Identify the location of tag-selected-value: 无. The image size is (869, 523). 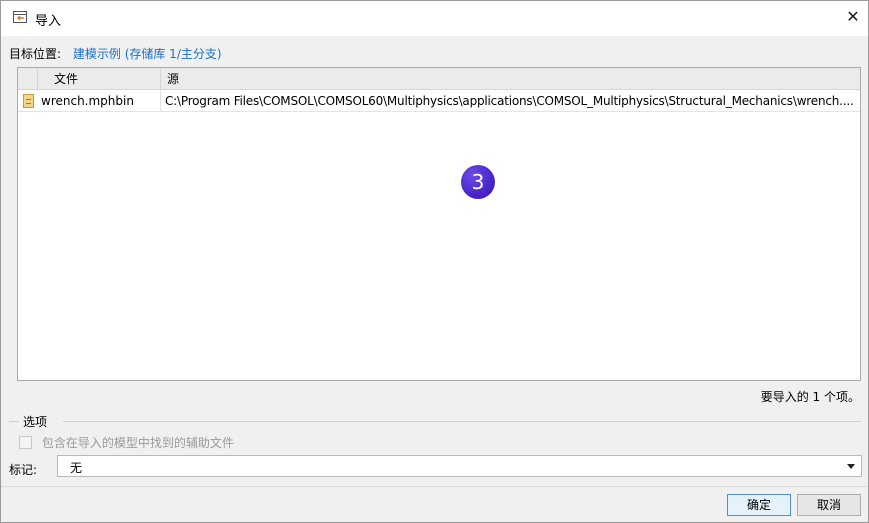
(76, 468).